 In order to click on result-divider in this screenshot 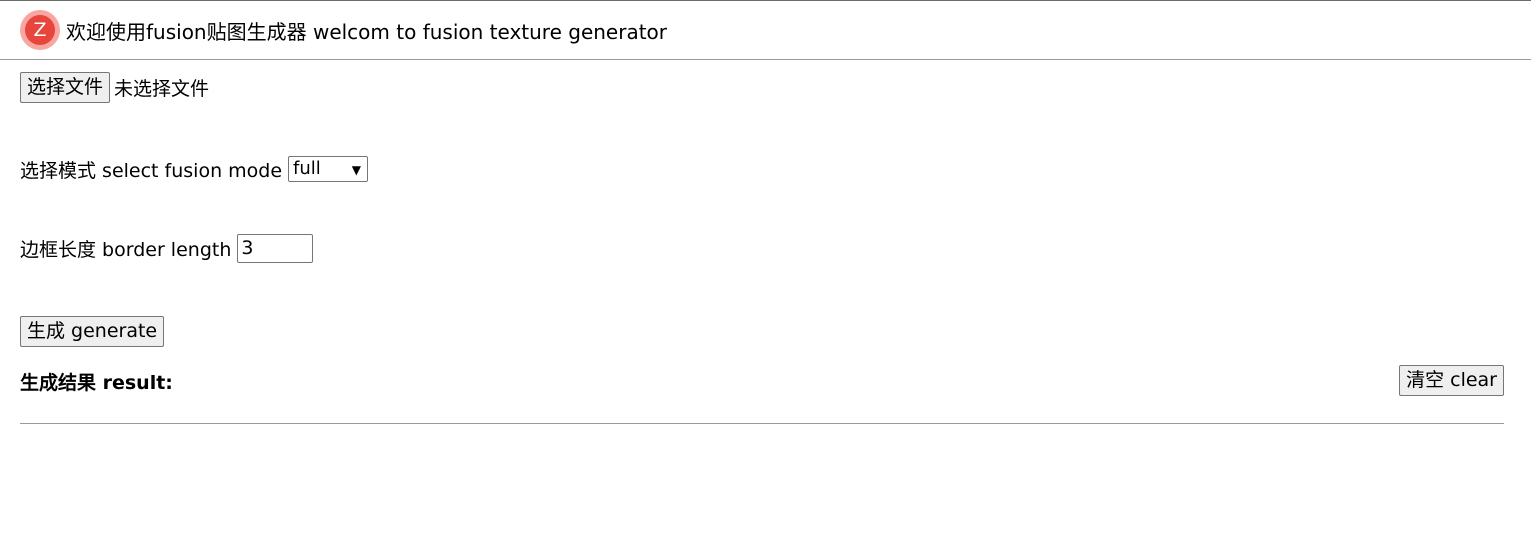, I will do `click(762, 423)`.